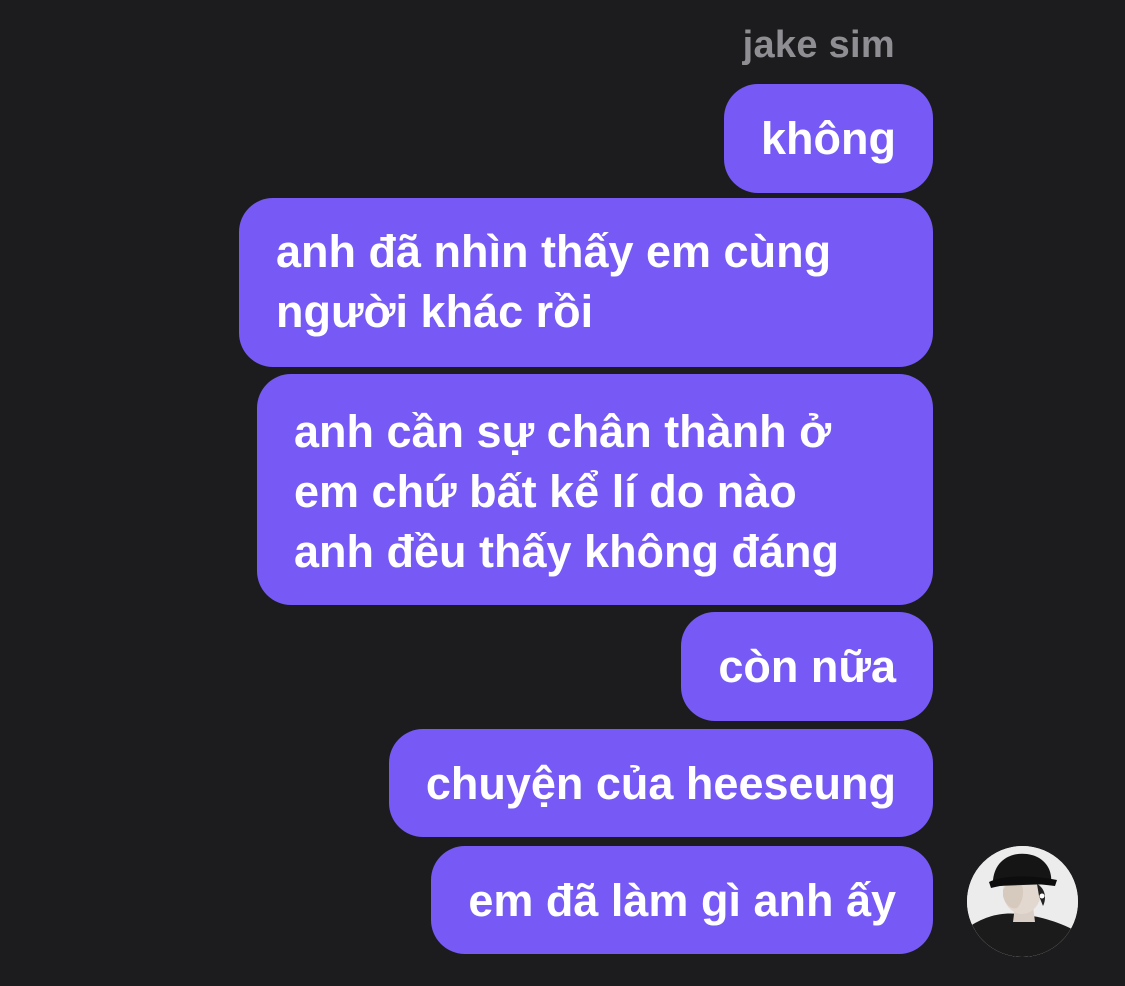 The image size is (1125, 986). I want to click on message-bubble: anh đã nhìn thấy em cùng người khác rồi, so click(586, 282).